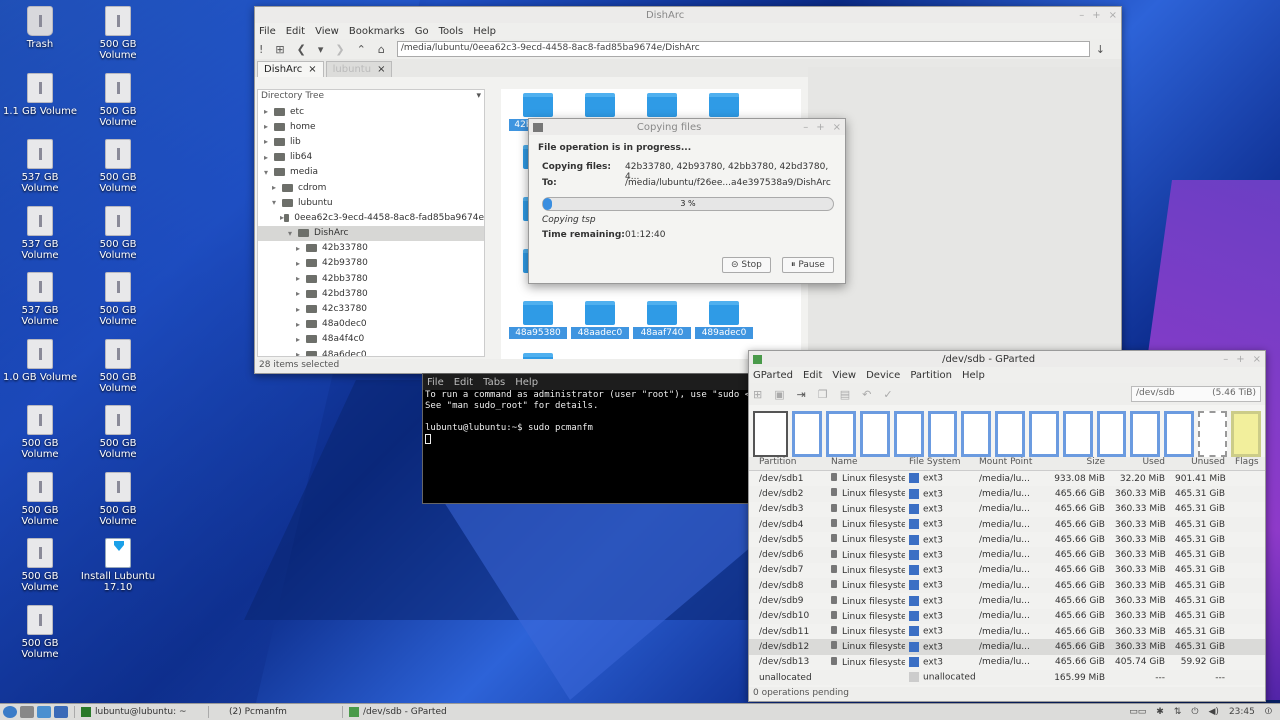  I want to click on new-tab-icon: ⊞, so click(279, 49).